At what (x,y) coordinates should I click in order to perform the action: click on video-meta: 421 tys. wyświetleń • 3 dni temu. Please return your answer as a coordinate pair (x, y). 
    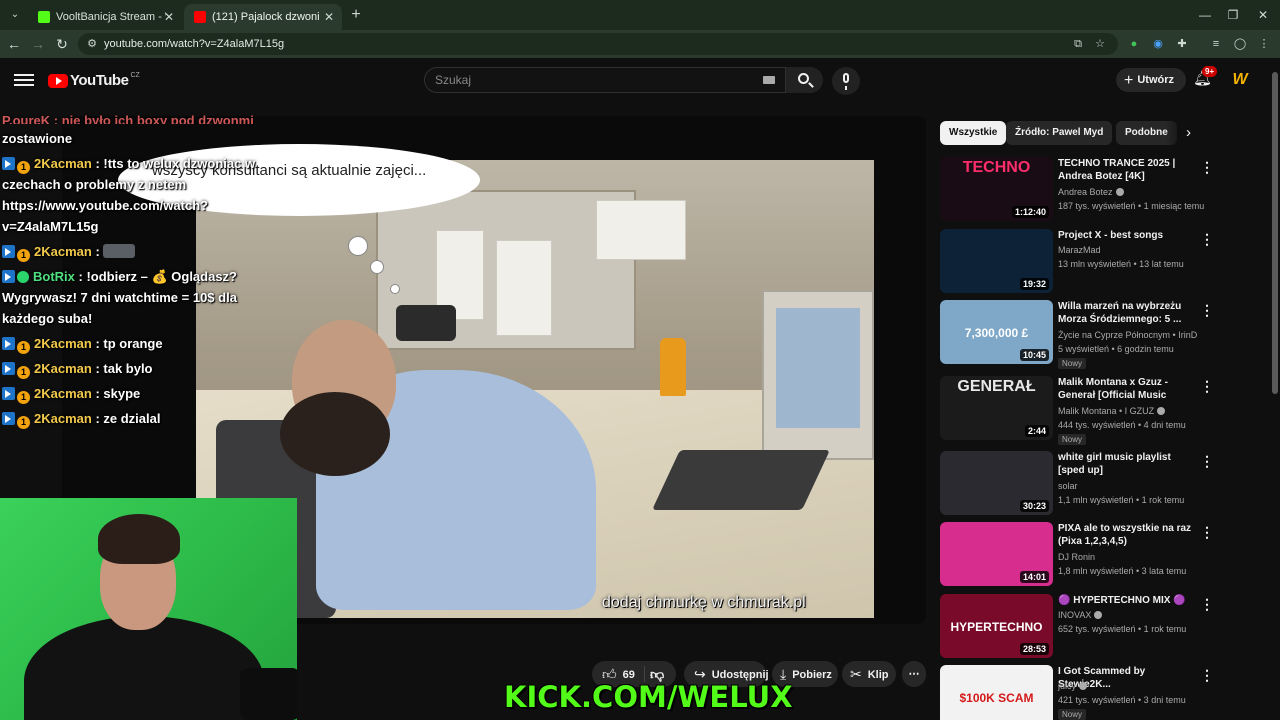
    Looking at the image, I should click on (1122, 700).